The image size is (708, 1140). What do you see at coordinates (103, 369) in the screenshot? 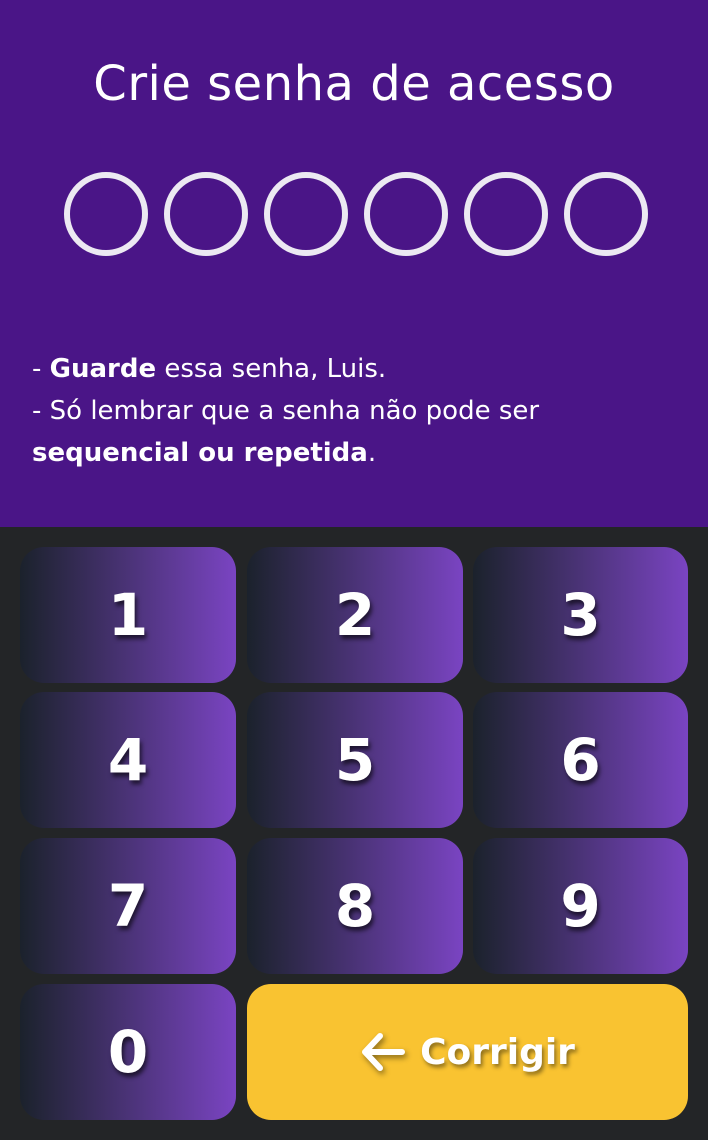
I see `instruction-emphasis-keep: Guarde` at bounding box center [103, 369].